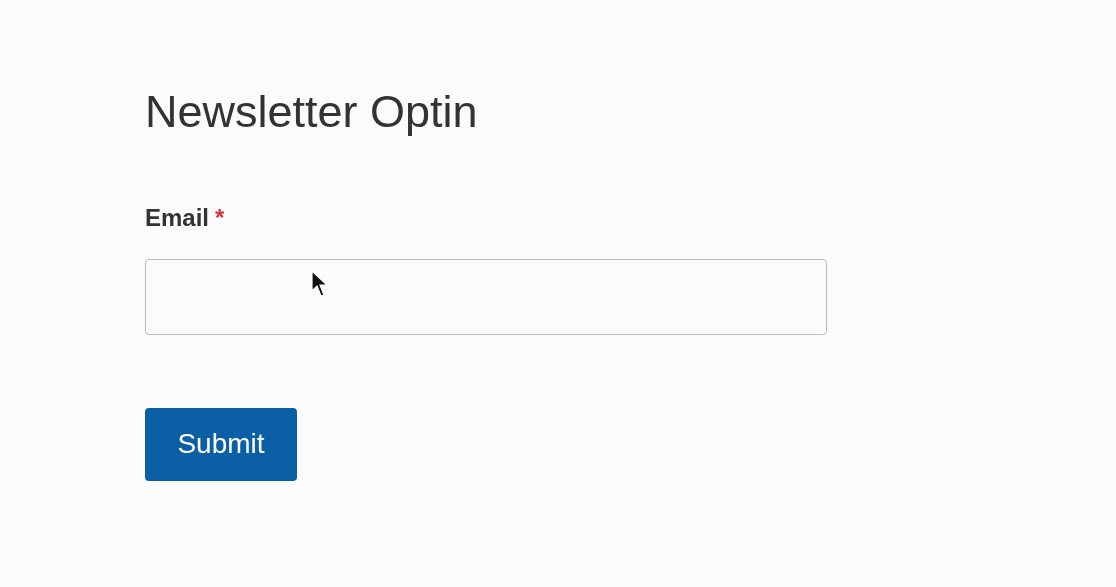 The width and height of the screenshot is (1116, 587). Describe the element at coordinates (221, 444) in the screenshot. I see `submit-button: Submit` at that location.